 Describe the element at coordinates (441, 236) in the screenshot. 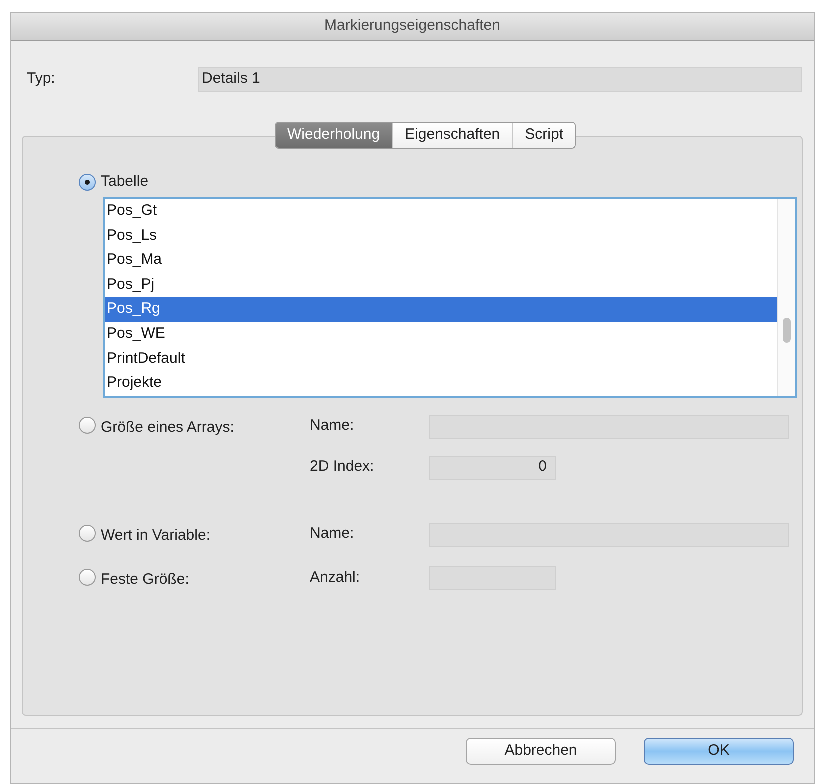

I see `list-item: Pos_Ls` at that location.